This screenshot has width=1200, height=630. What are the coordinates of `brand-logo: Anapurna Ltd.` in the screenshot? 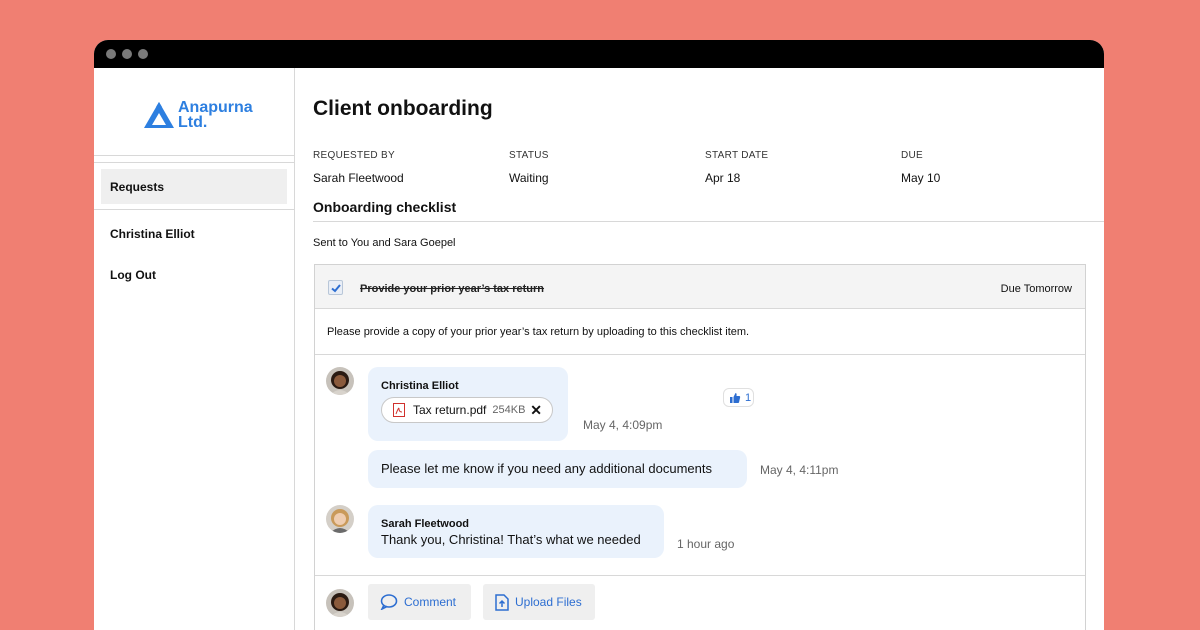 It's located at (197, 115).